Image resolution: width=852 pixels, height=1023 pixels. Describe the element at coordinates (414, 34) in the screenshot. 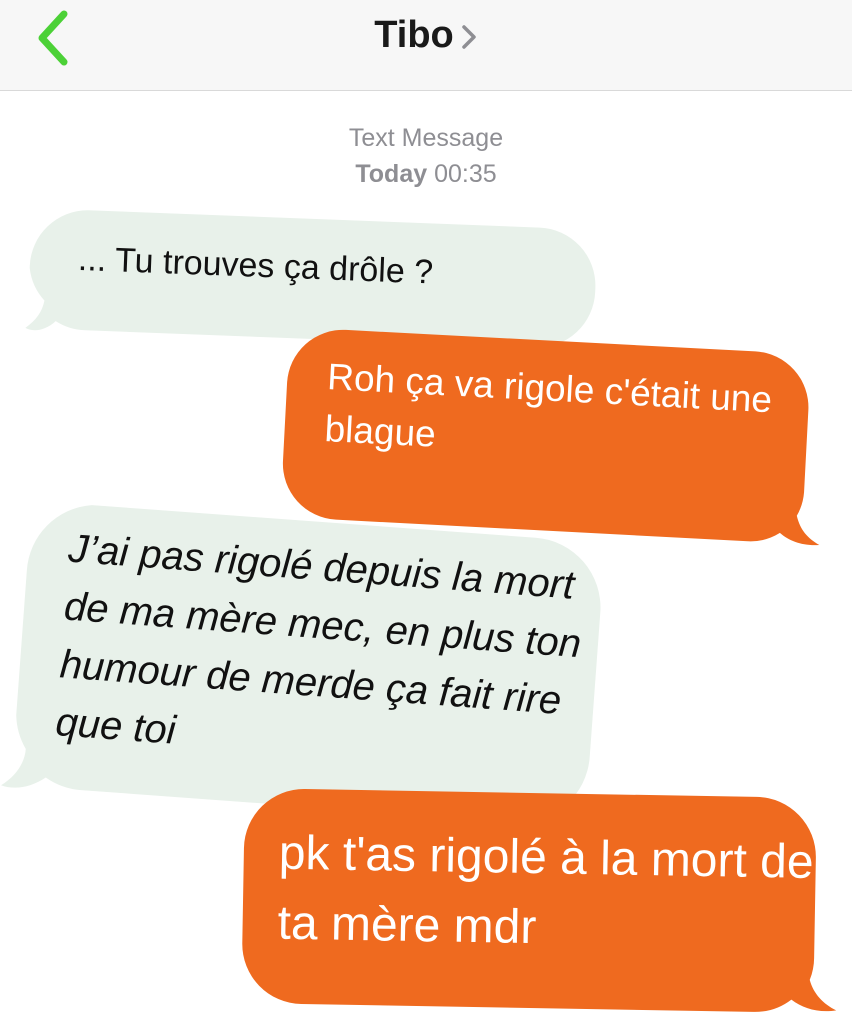

I see `contact-name: Tibo` at that location.